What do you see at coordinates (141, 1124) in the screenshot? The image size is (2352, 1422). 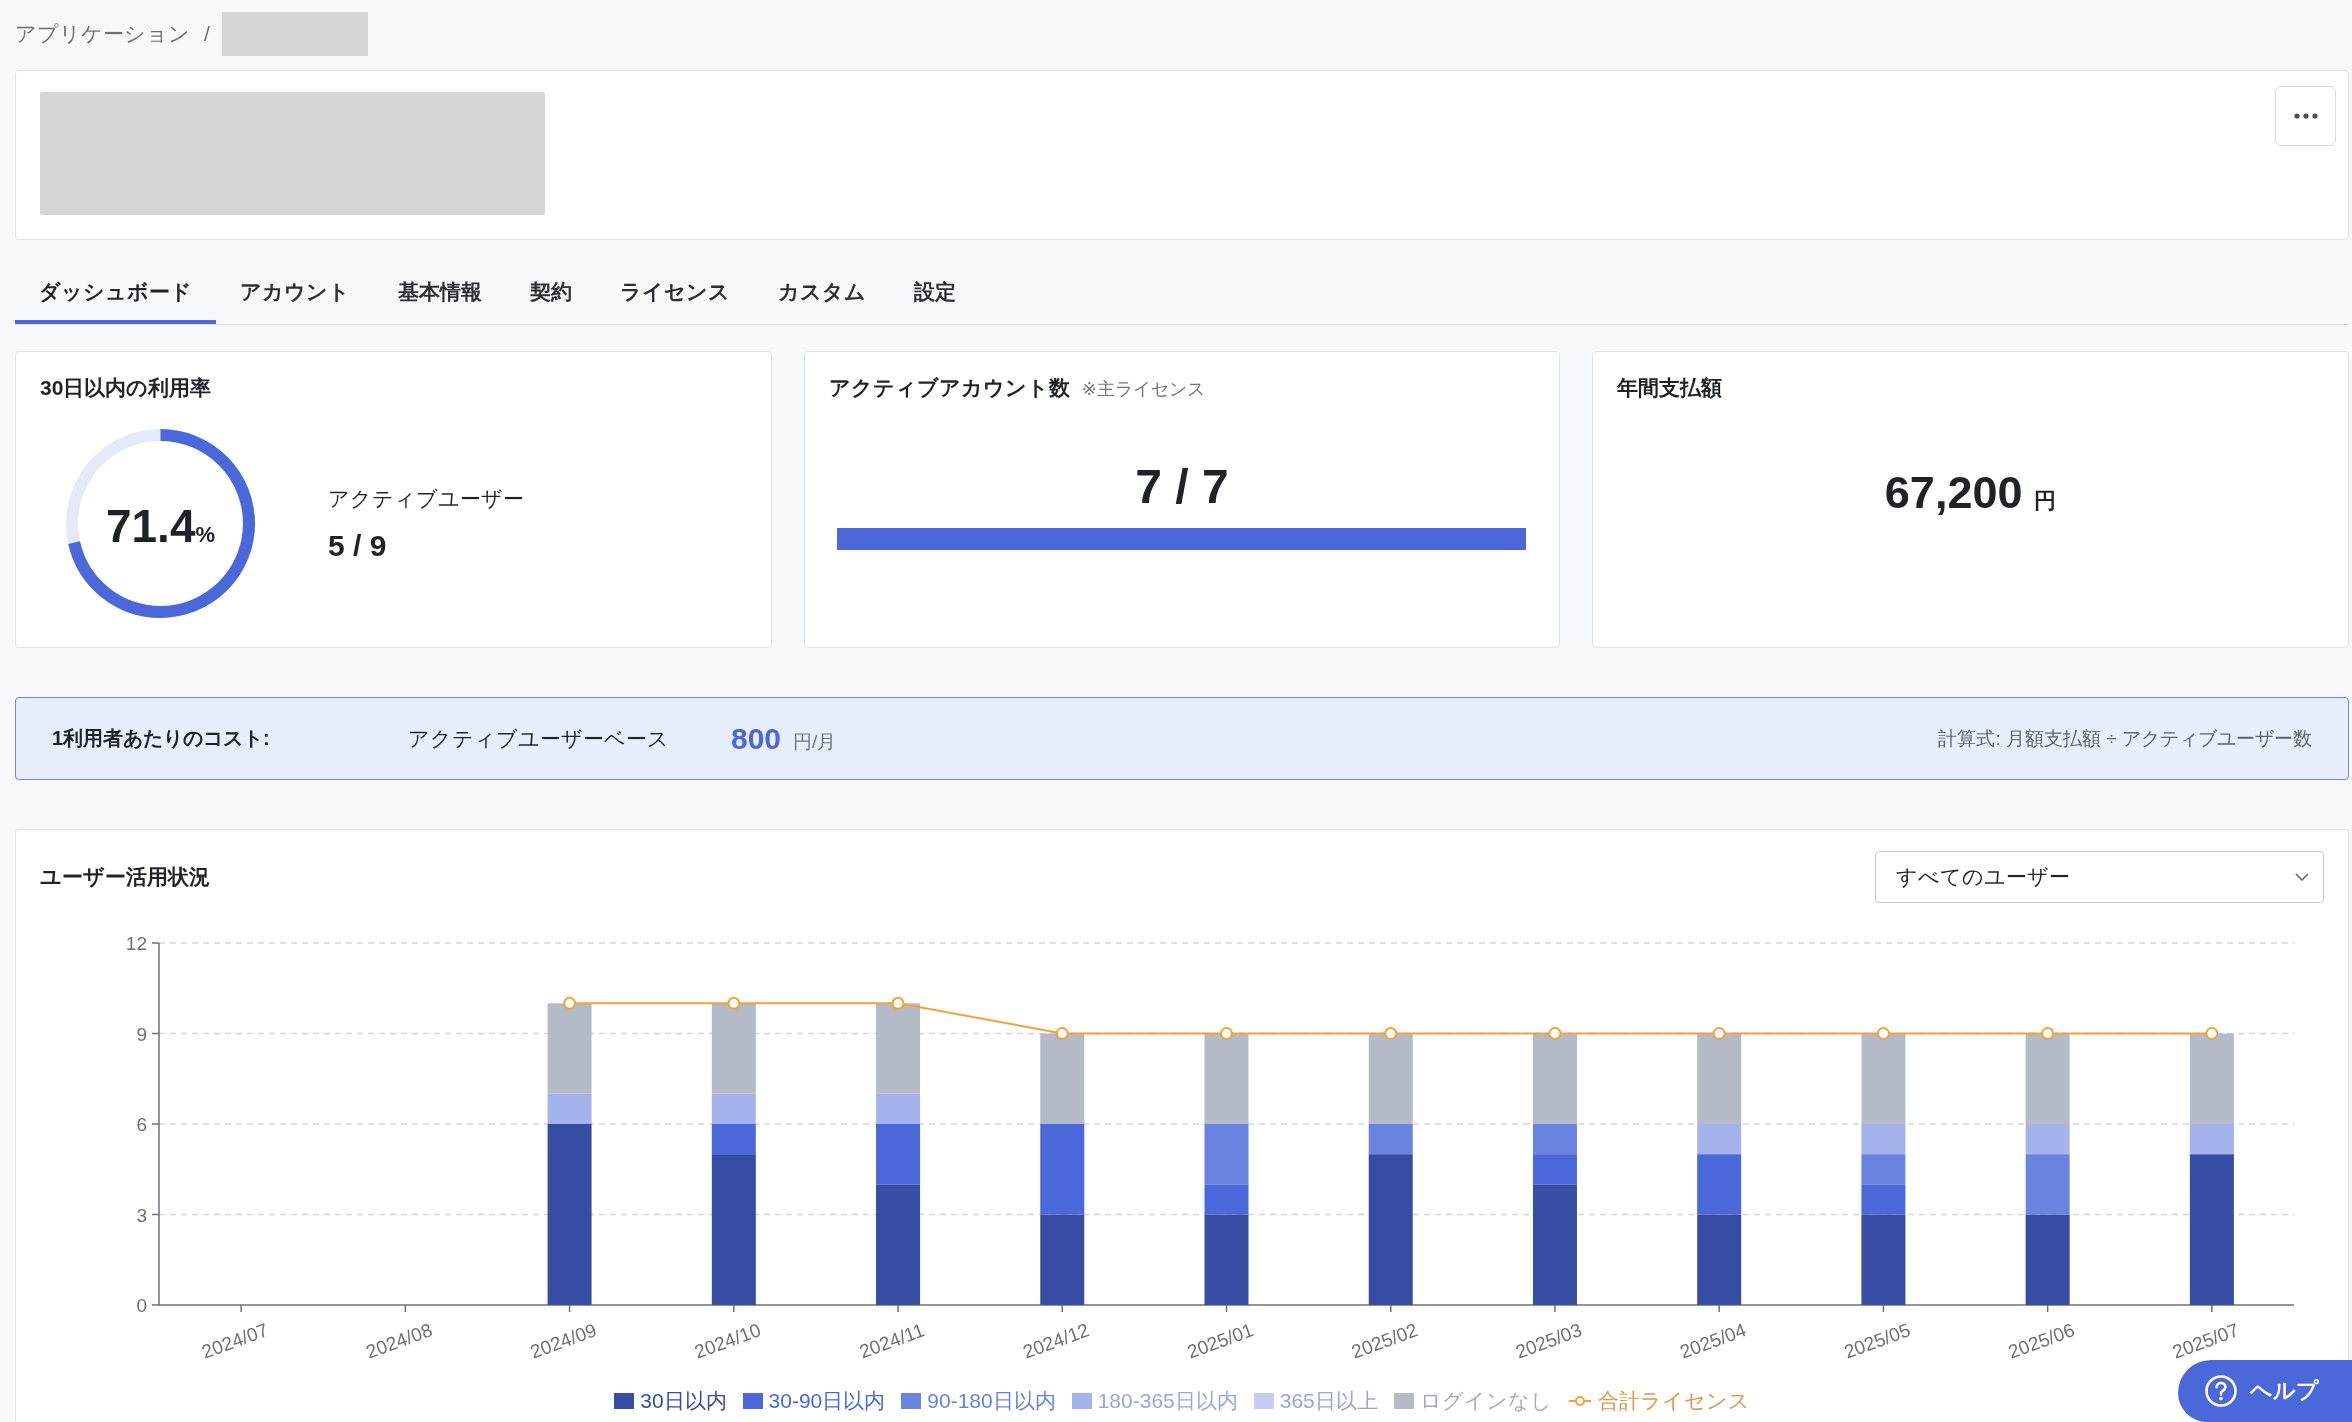 I see `y-axis-label: 6` at bounding box center [141, 1124].